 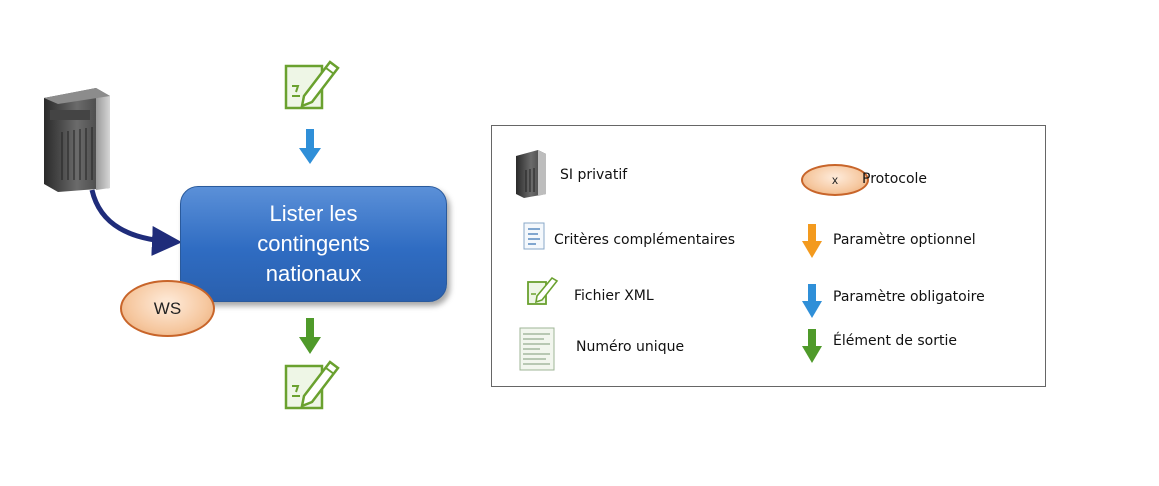 I want to click on input-xml-file-icon, so click(x=312, y=85).